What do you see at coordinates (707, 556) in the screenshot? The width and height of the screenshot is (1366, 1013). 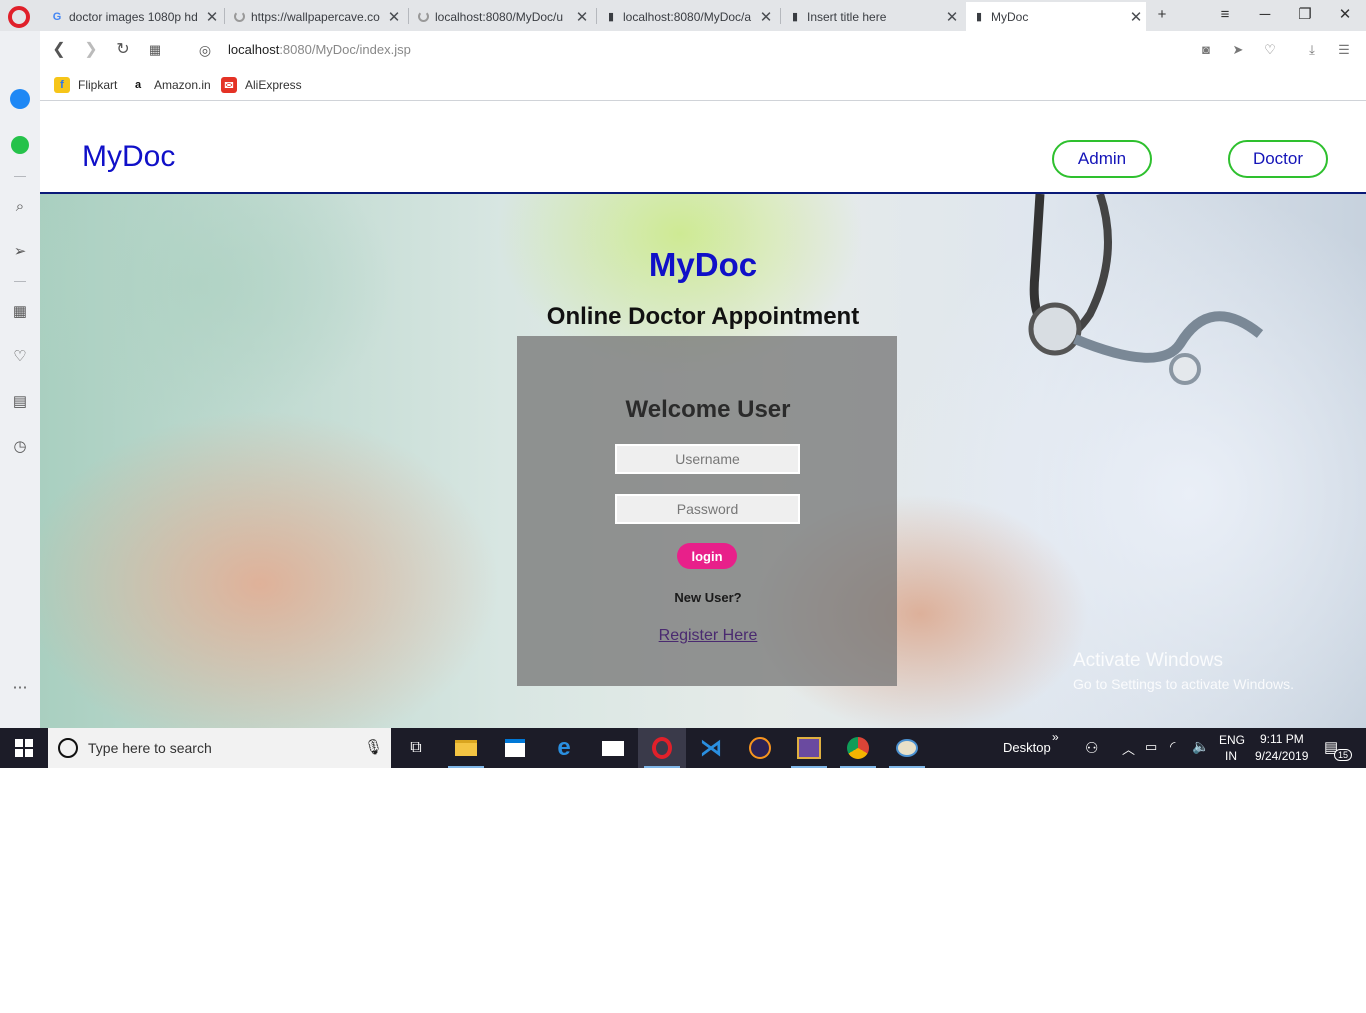 I see `login-button: login` at bounding box center [707, 556].